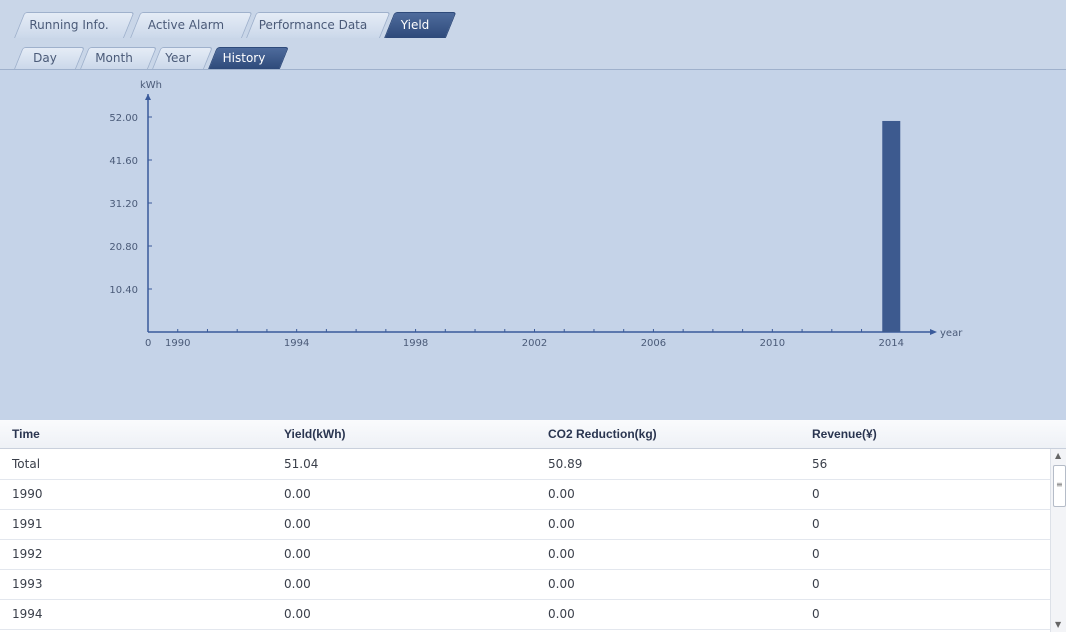  Describe the element at coordinates (27, 524) in the screenshot. I see `cell-time: 1991` at that location.